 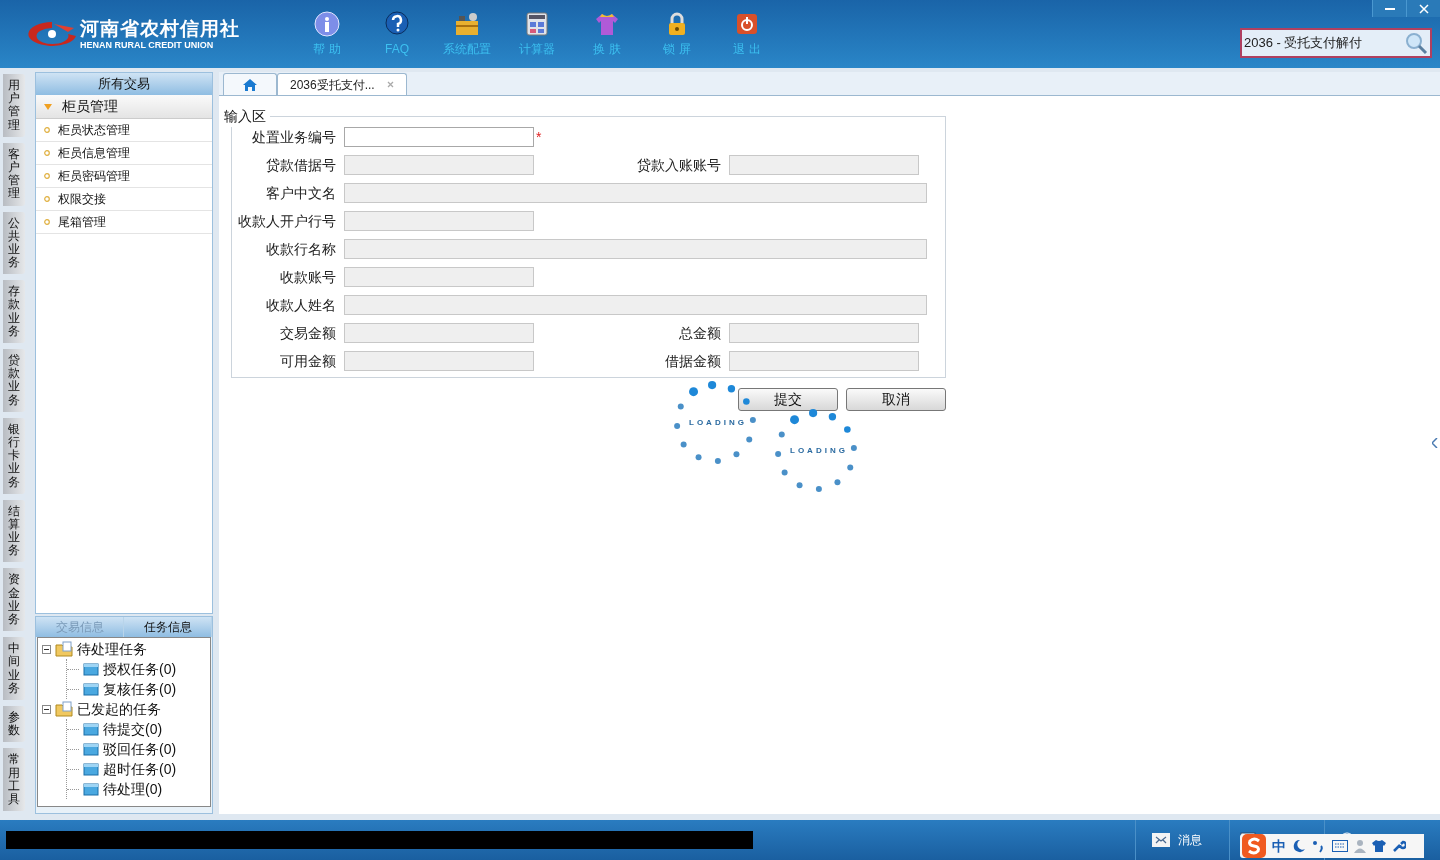 I want to click on menu-item: 柜员状态管理, so click(x=124, y=130).